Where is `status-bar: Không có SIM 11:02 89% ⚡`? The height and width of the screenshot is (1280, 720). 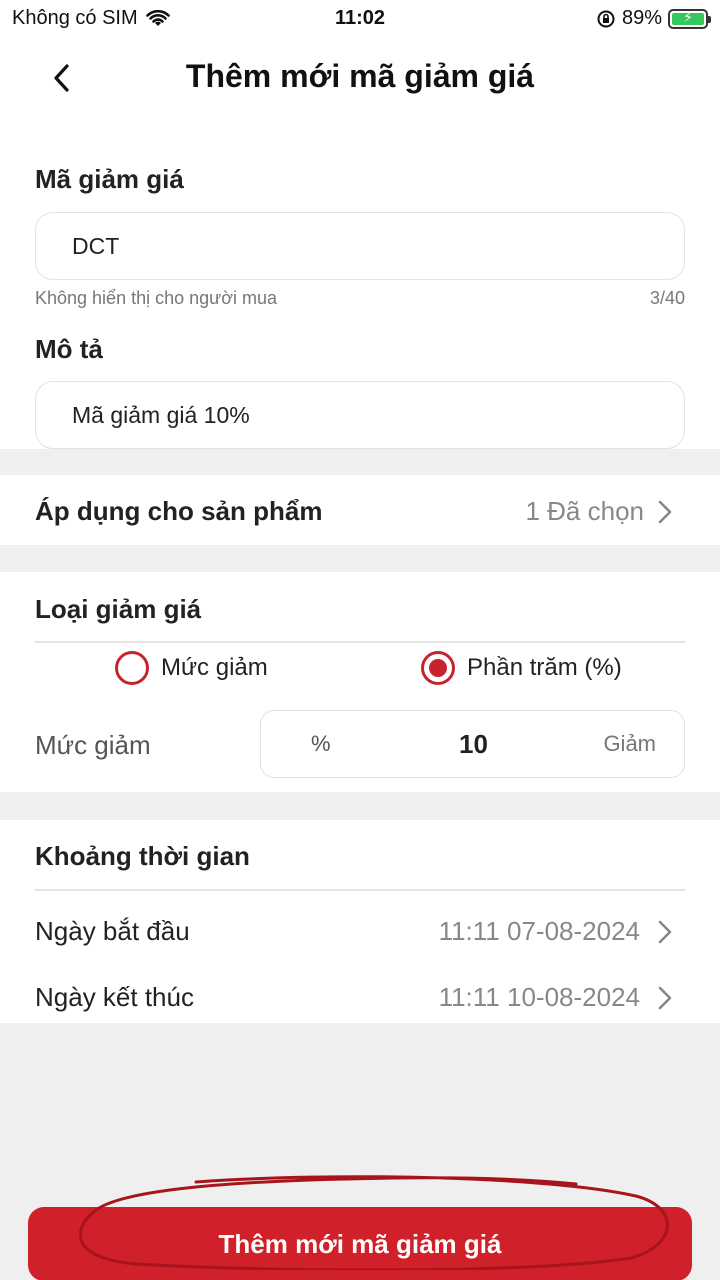
status-bar: Không có SIM 11:02 89% ⚡ is located at coordinates (360, 18).